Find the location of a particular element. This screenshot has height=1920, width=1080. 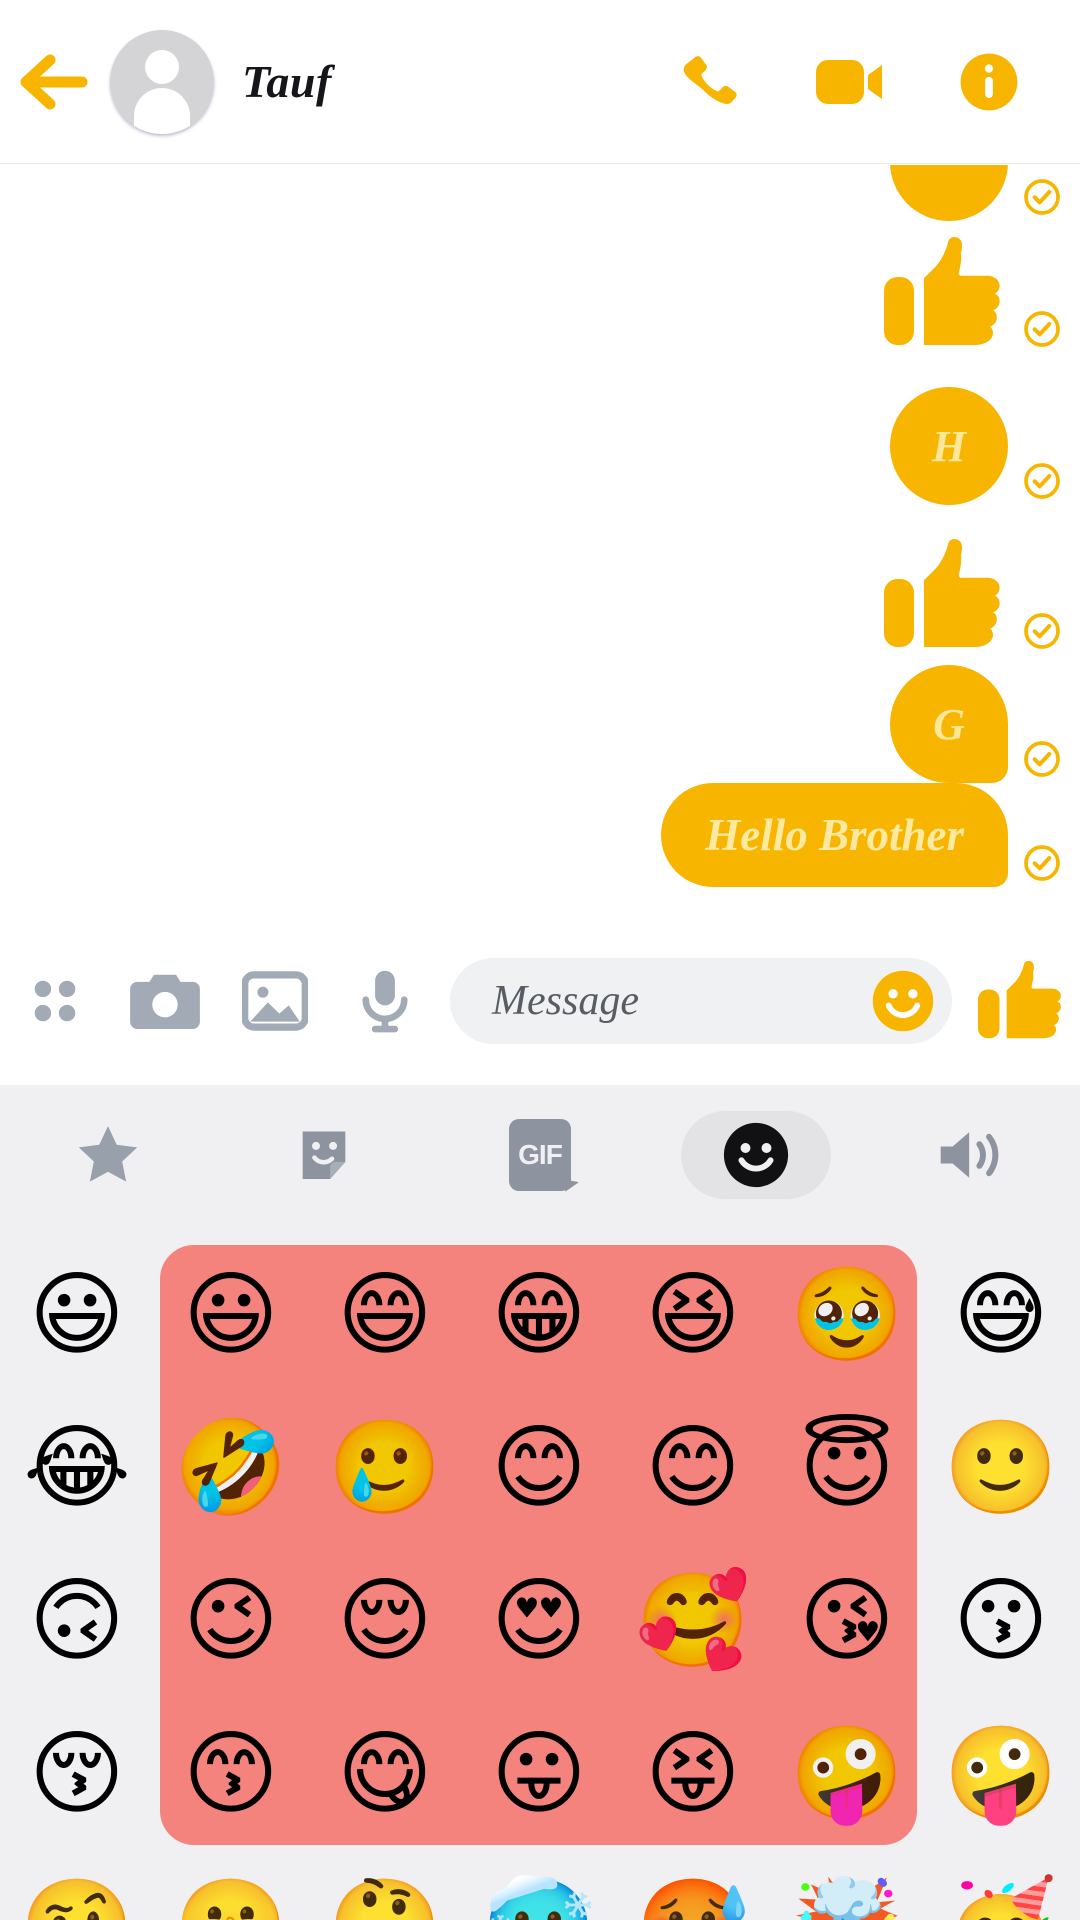

voice-call-button is located at coordinates (710, 82).